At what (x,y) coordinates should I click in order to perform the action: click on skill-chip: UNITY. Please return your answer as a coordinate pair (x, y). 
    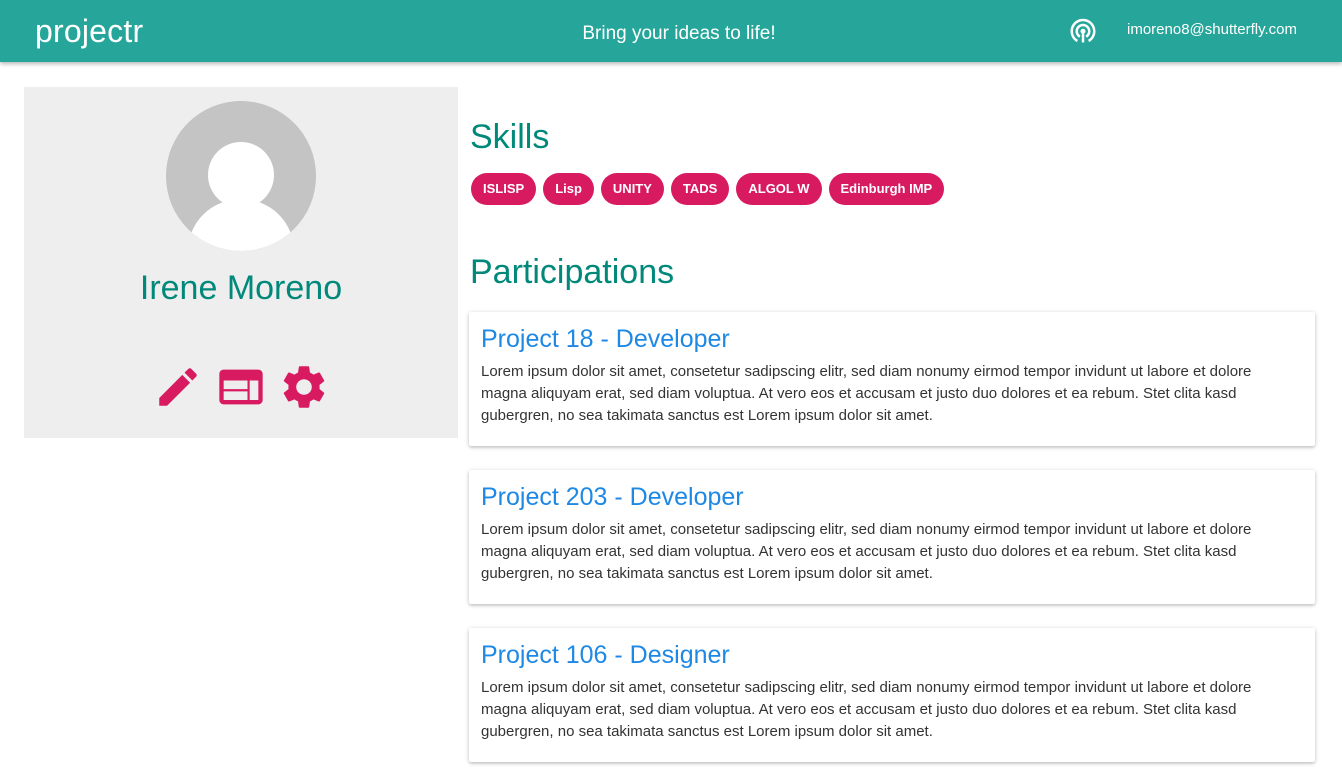
    Looking at the image, I should click on (632, 189).